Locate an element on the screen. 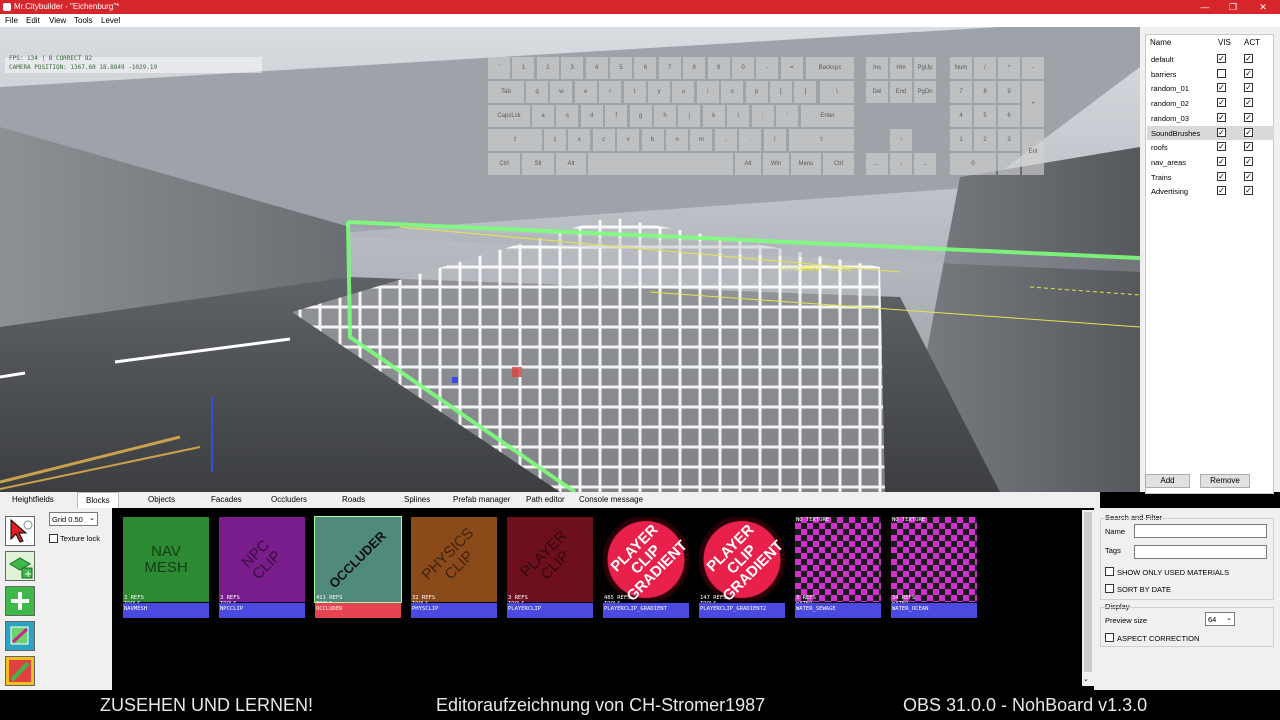 The height and width of the screenshot is (720, 1280). scroll-down-icon: ⌄ is located at coordinates (1086, 679).